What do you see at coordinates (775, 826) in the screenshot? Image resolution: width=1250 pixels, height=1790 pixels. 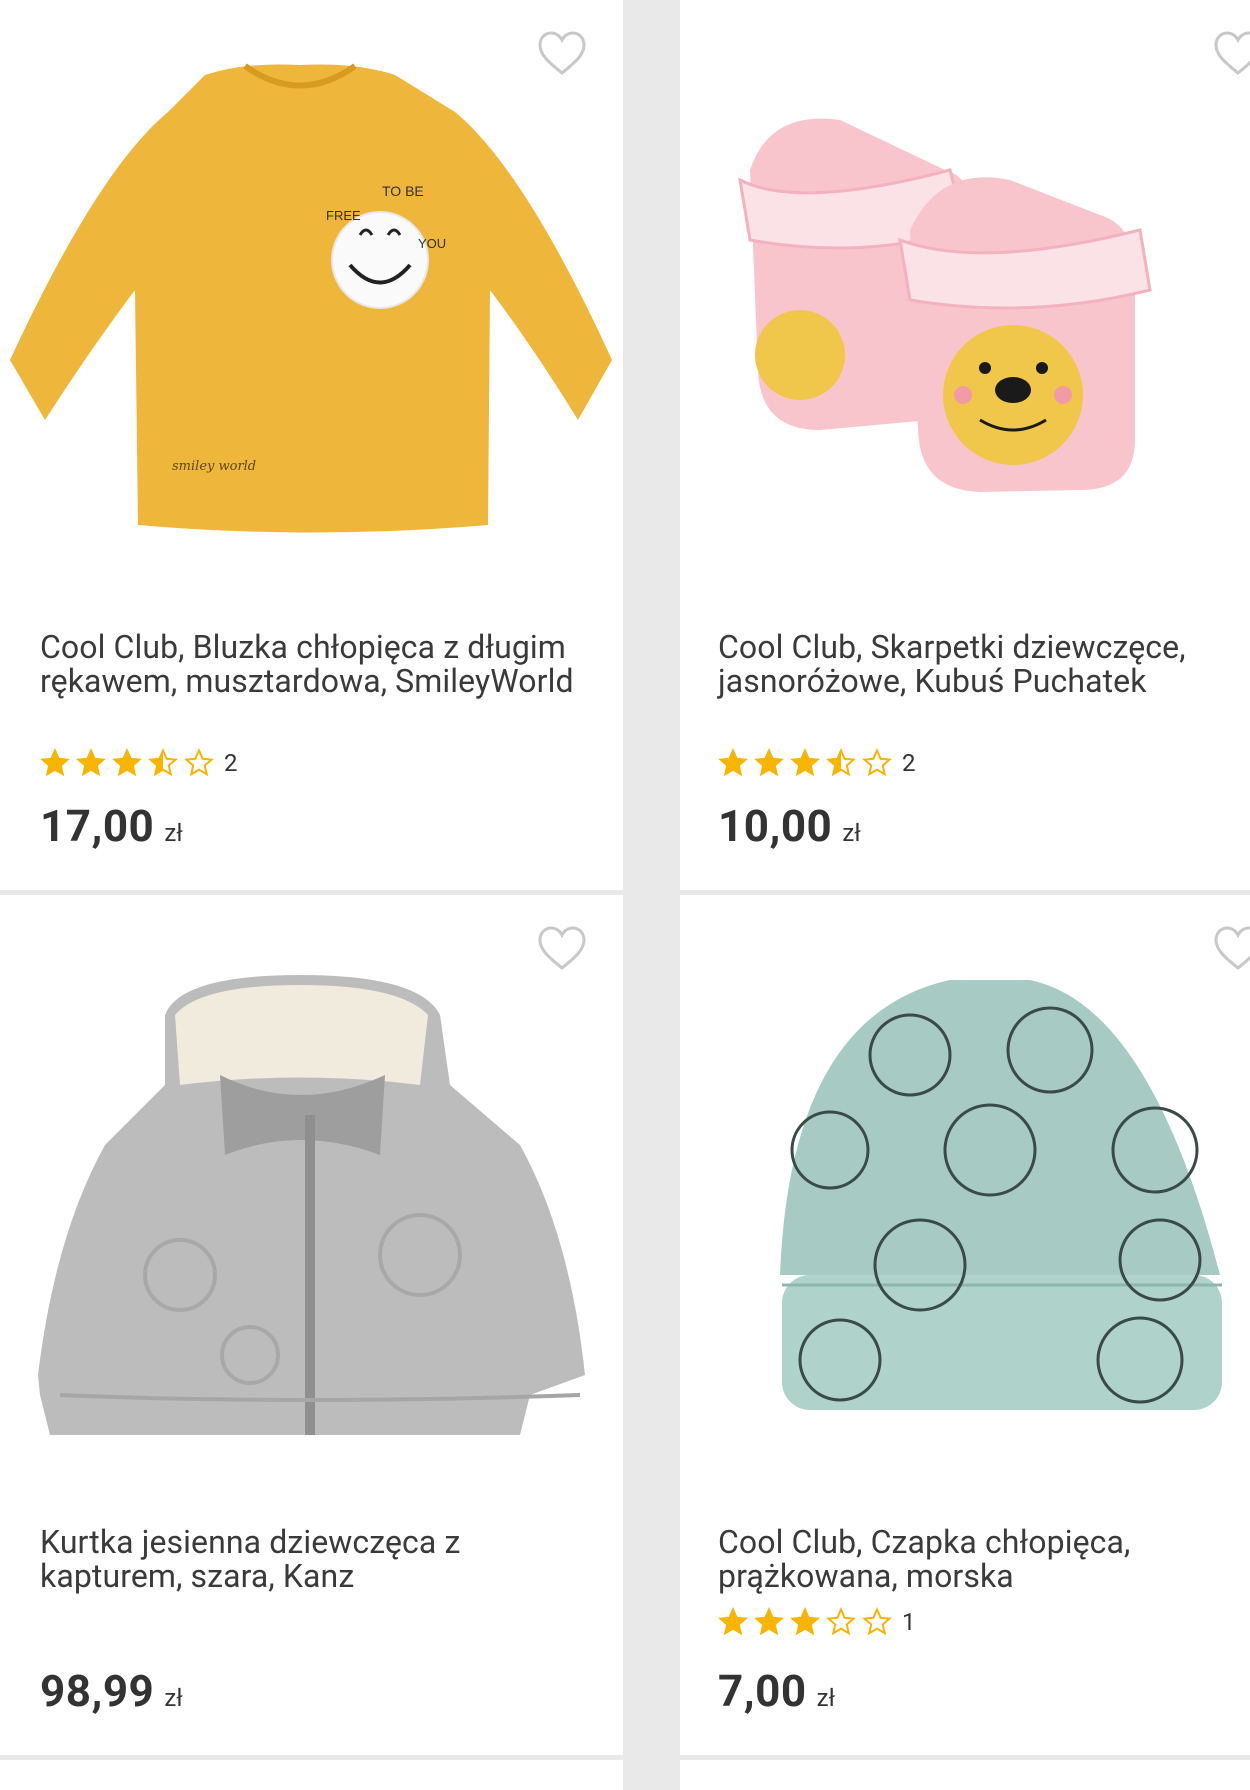 I see `price-amount: 10,00` at bounding box center [775, 826].